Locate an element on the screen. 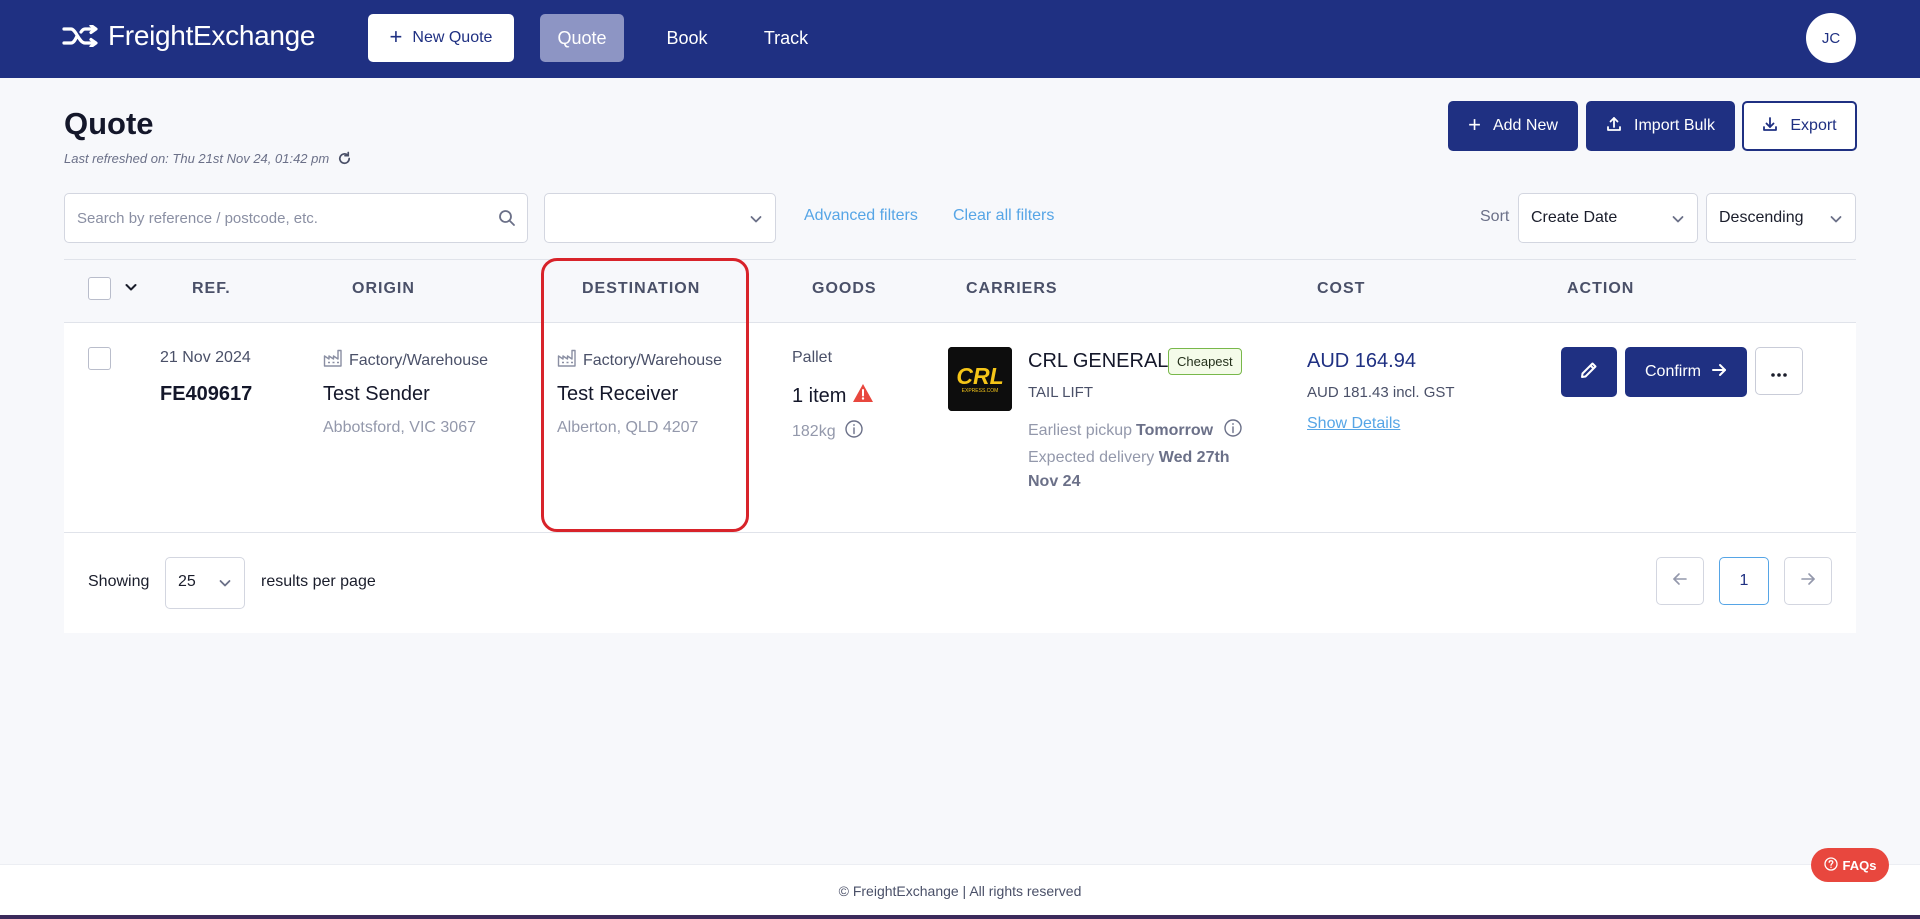 The width and height of the screenshot is (1920, 919). nav-tab-track: Track is located at coordinates (786, 38).